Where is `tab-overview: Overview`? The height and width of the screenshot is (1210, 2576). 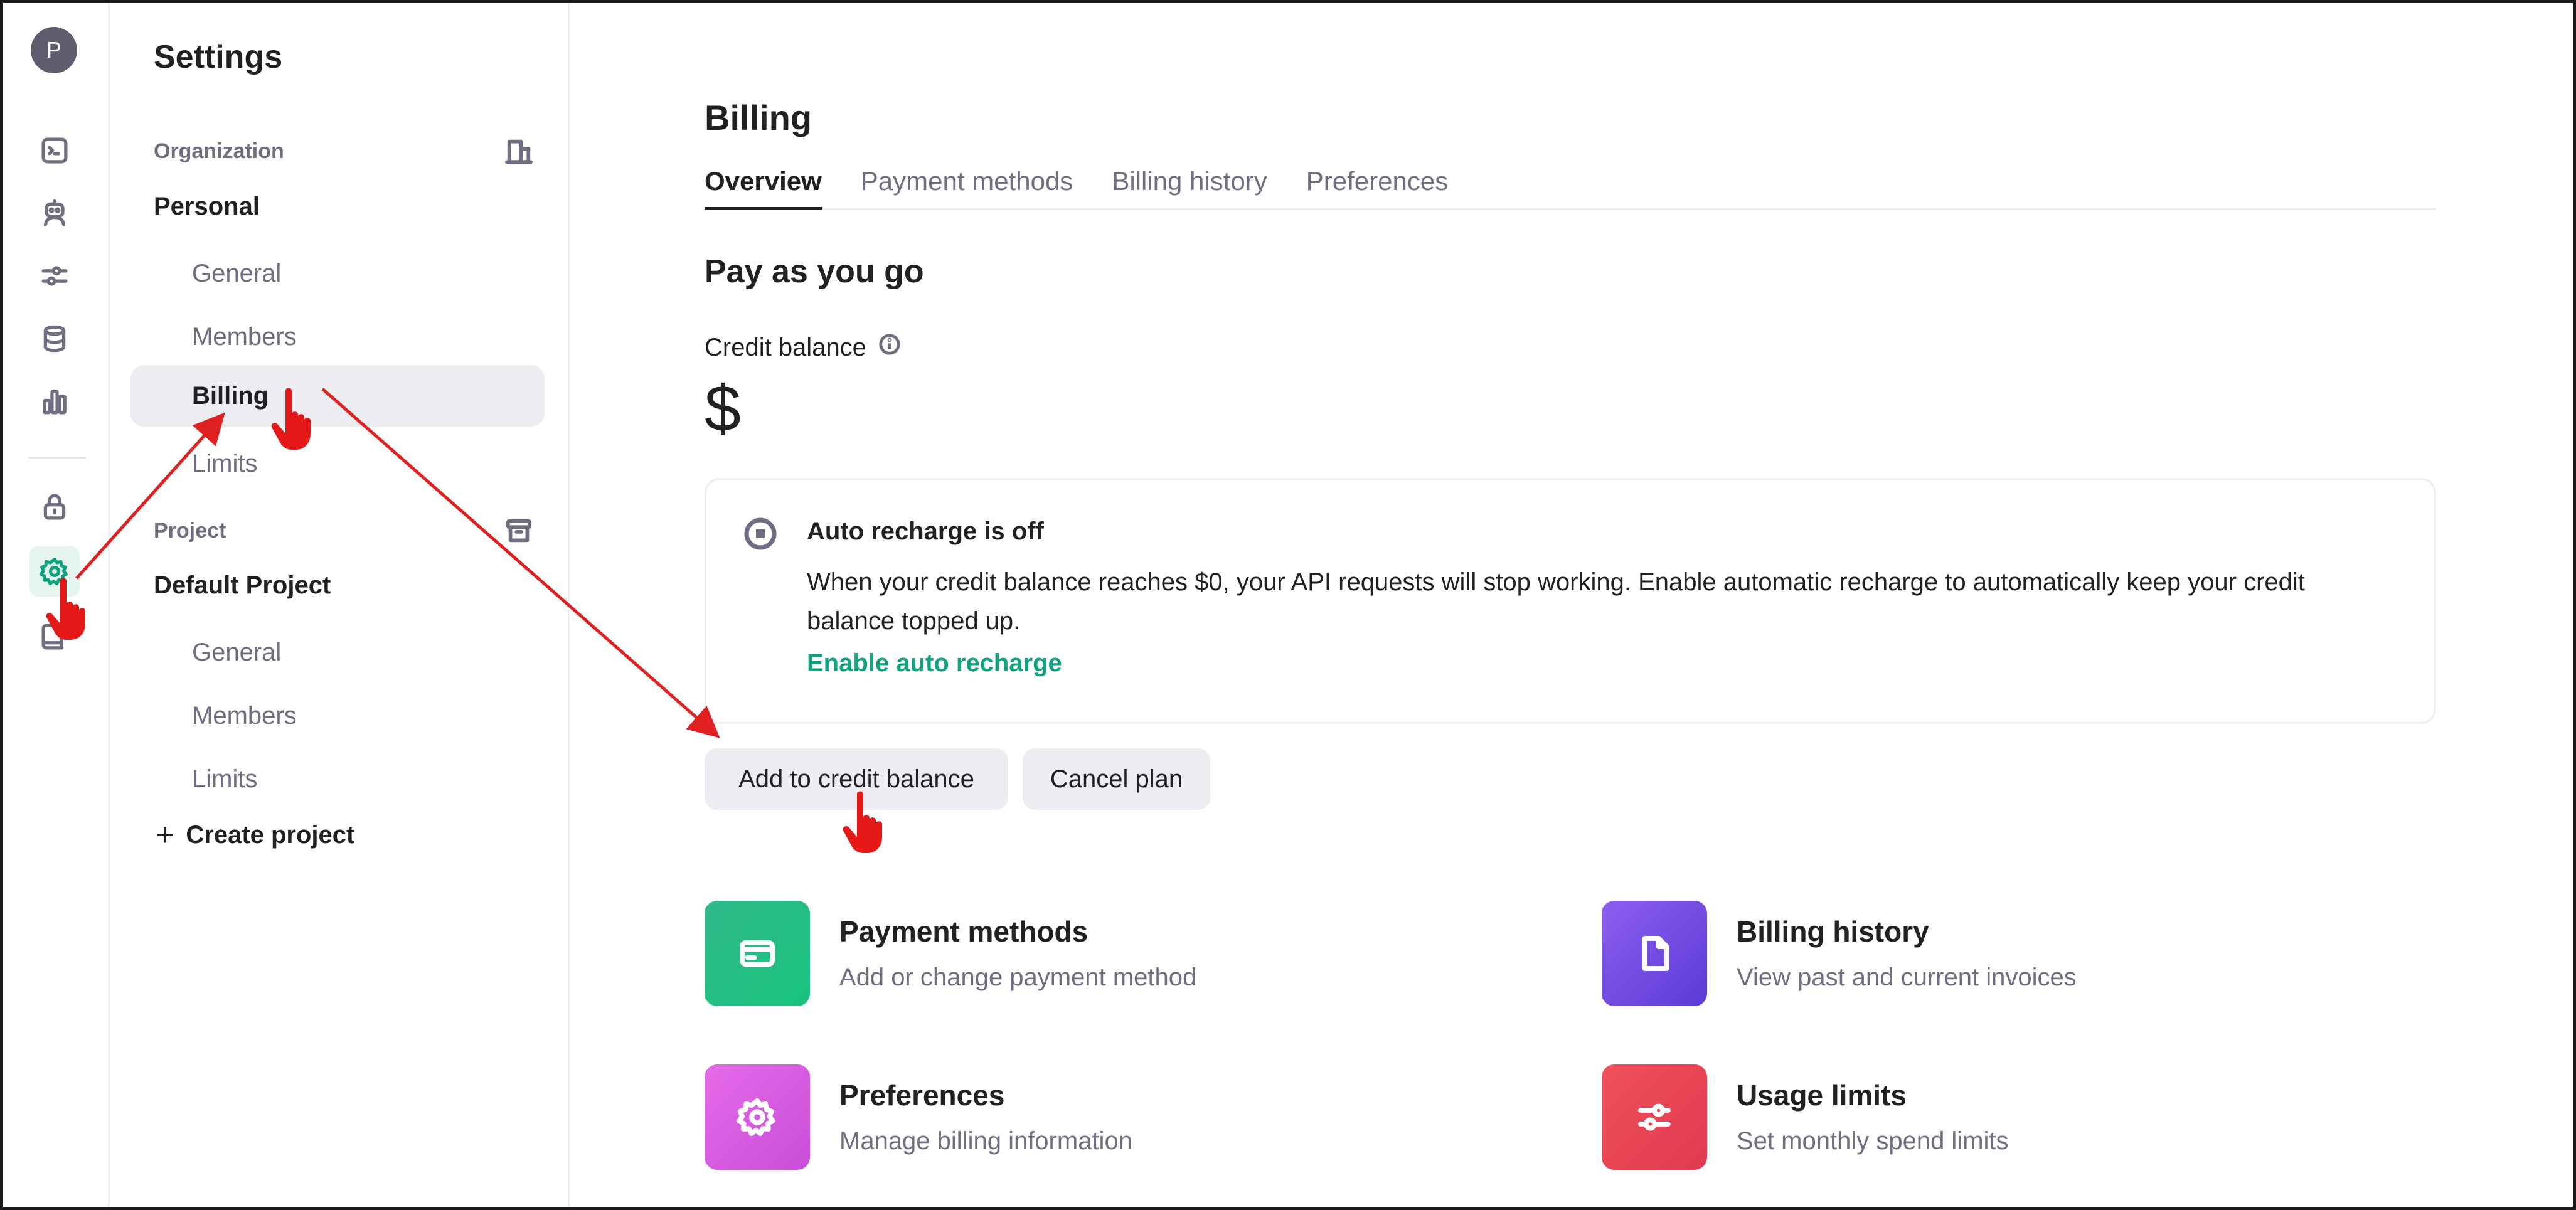 tab-overview: Overview is located at coordinates (763, 188).